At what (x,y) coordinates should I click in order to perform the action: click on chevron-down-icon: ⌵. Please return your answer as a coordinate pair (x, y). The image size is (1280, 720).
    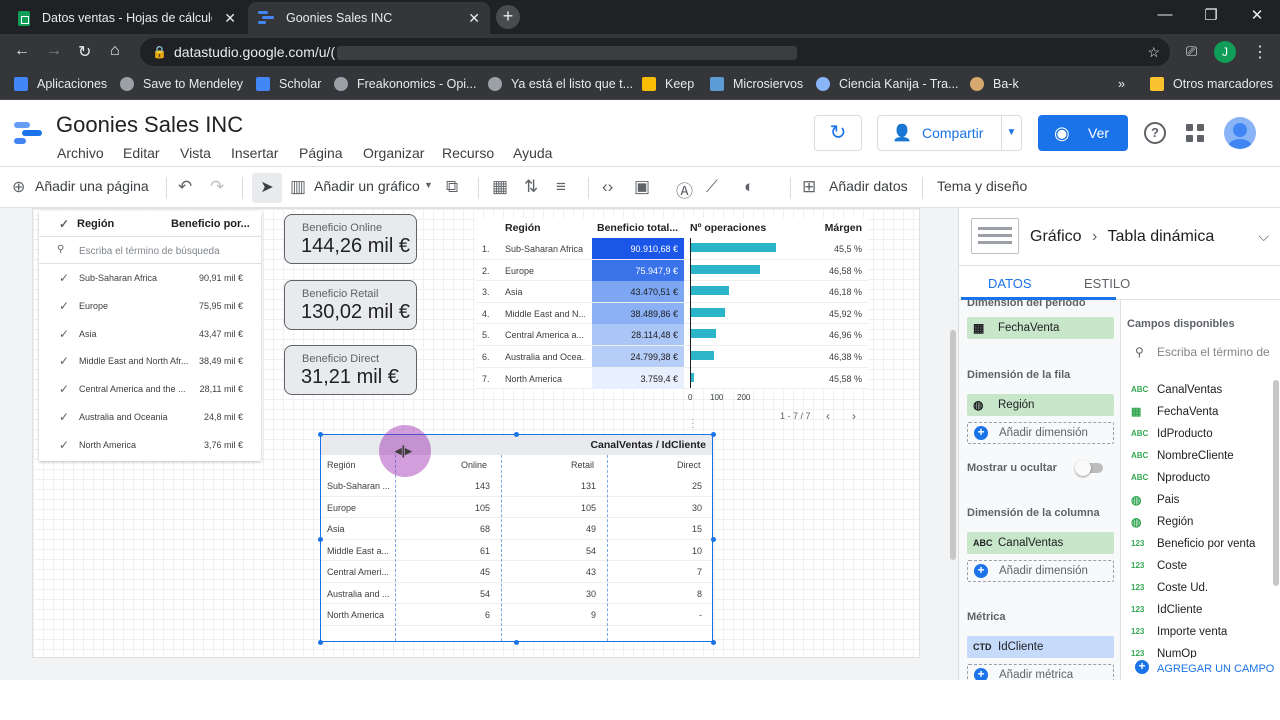
    Looking at the image, I should click on (1263, 236).